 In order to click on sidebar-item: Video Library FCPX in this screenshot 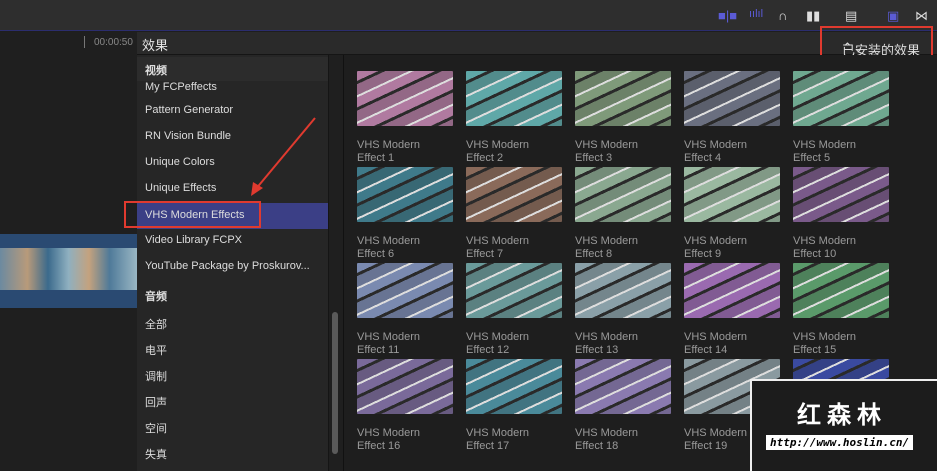, I will do `click(232, 241)`.